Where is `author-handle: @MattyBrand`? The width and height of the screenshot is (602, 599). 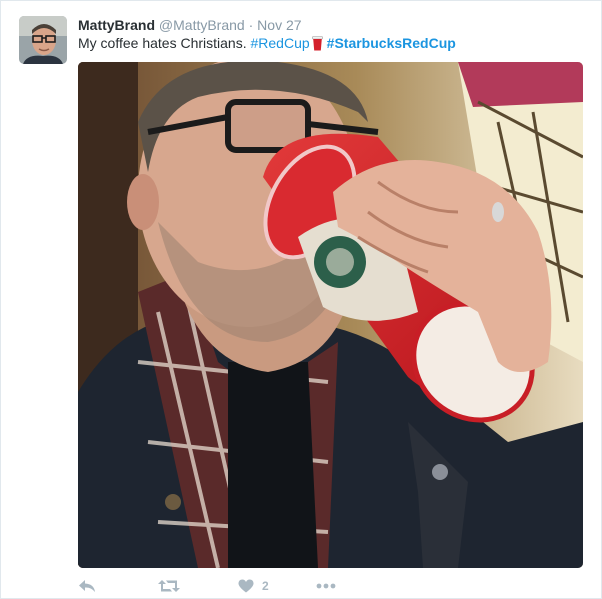
author-handle: @MattyBrand is located at coordinates (202, 25).